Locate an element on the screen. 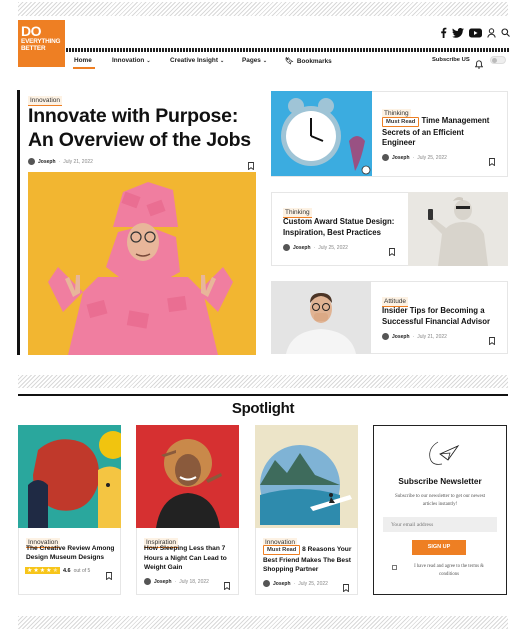 The height and width of the screenshot is (634, 526). terms-checkbox is located at coordinates (394, 567).